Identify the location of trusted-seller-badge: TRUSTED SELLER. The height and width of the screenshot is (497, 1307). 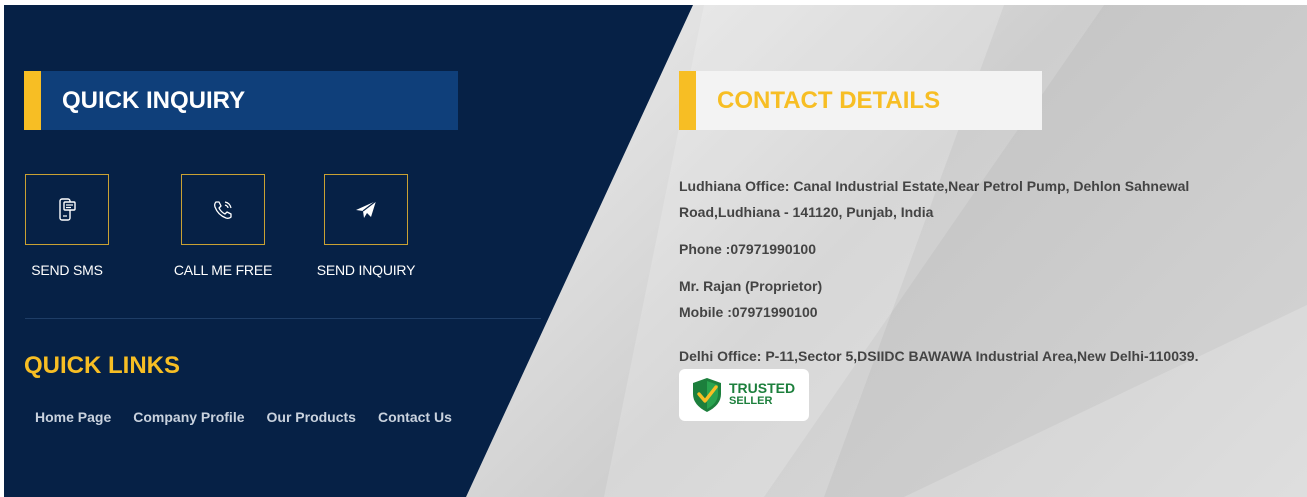
(744, 395).